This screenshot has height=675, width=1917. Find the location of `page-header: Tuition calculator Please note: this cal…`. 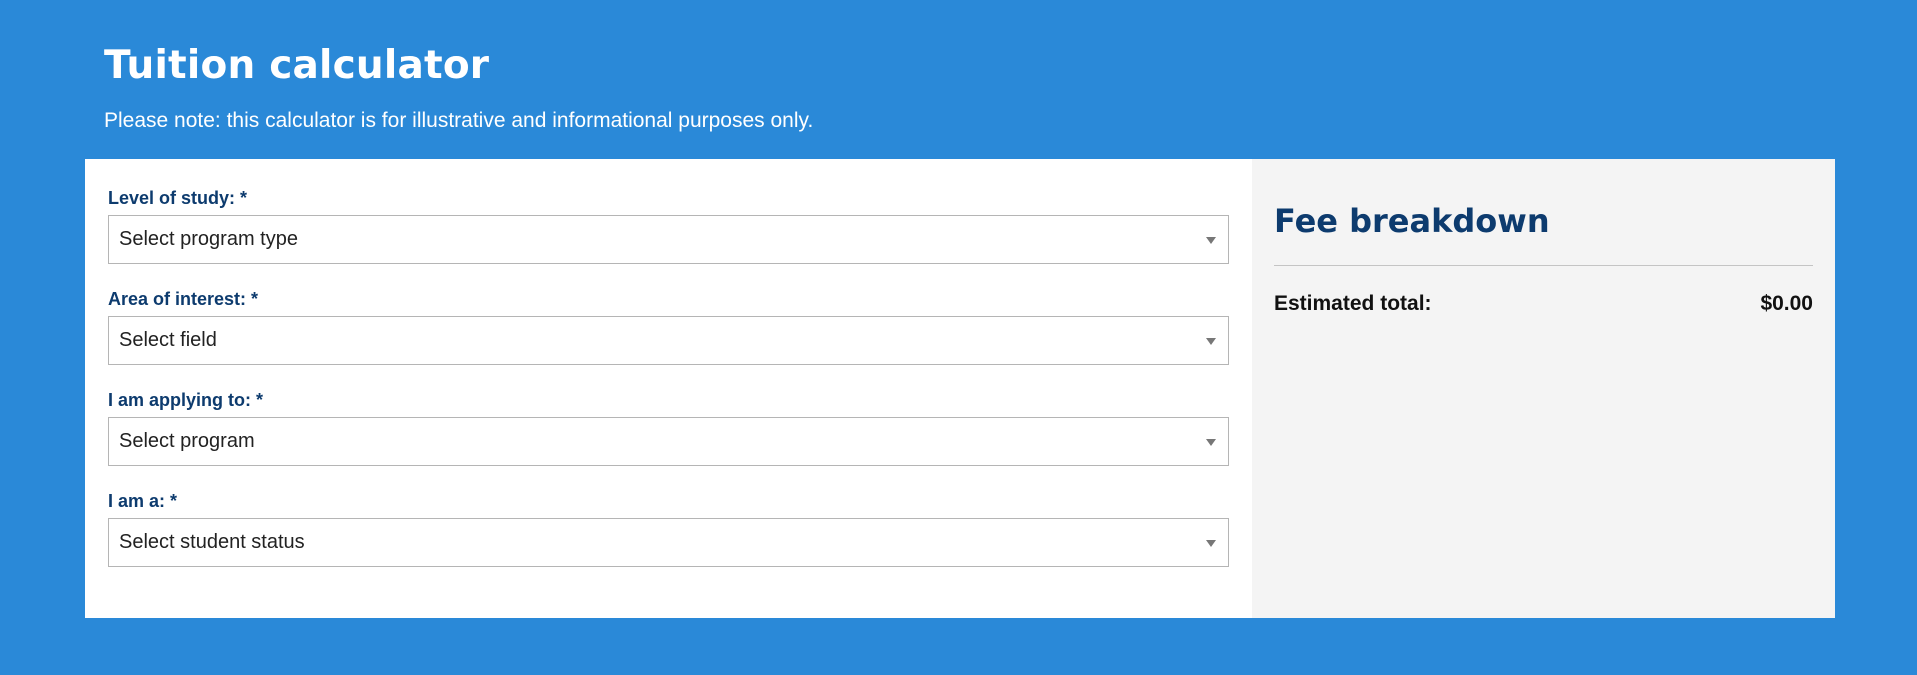

page-header: Tuition calculator Please note: this cal… is located at coordinates (458, 87).